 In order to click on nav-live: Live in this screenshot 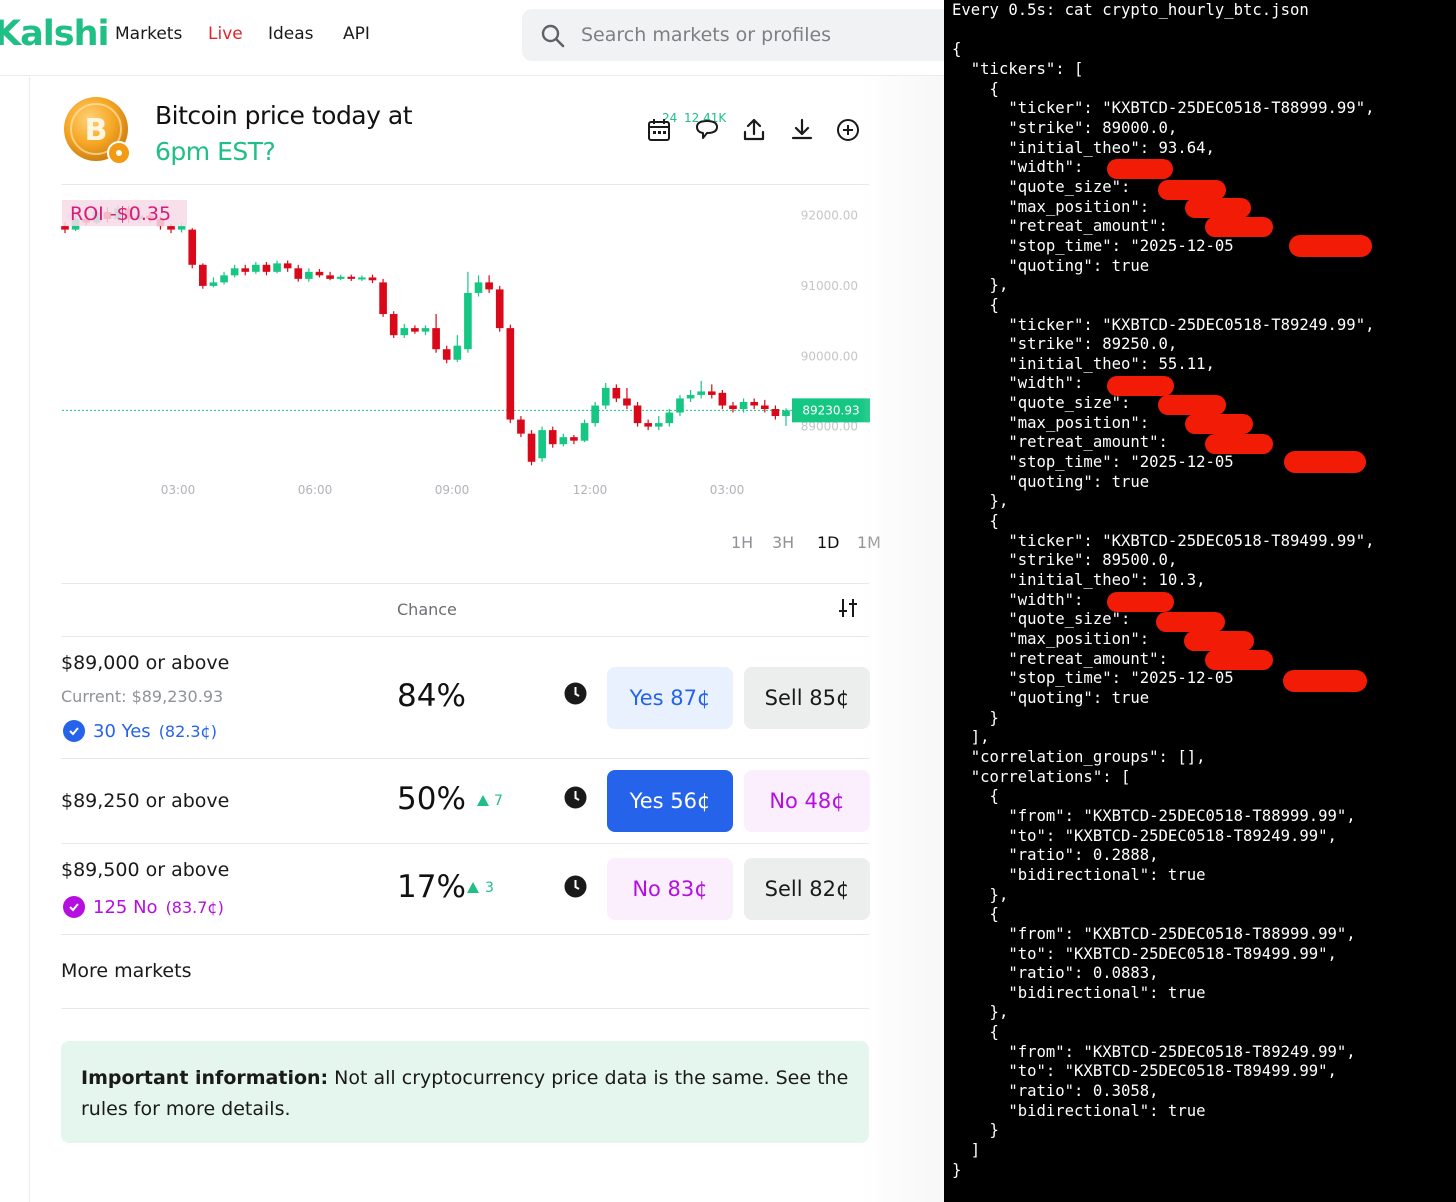, I will do `click(225, 34)`.